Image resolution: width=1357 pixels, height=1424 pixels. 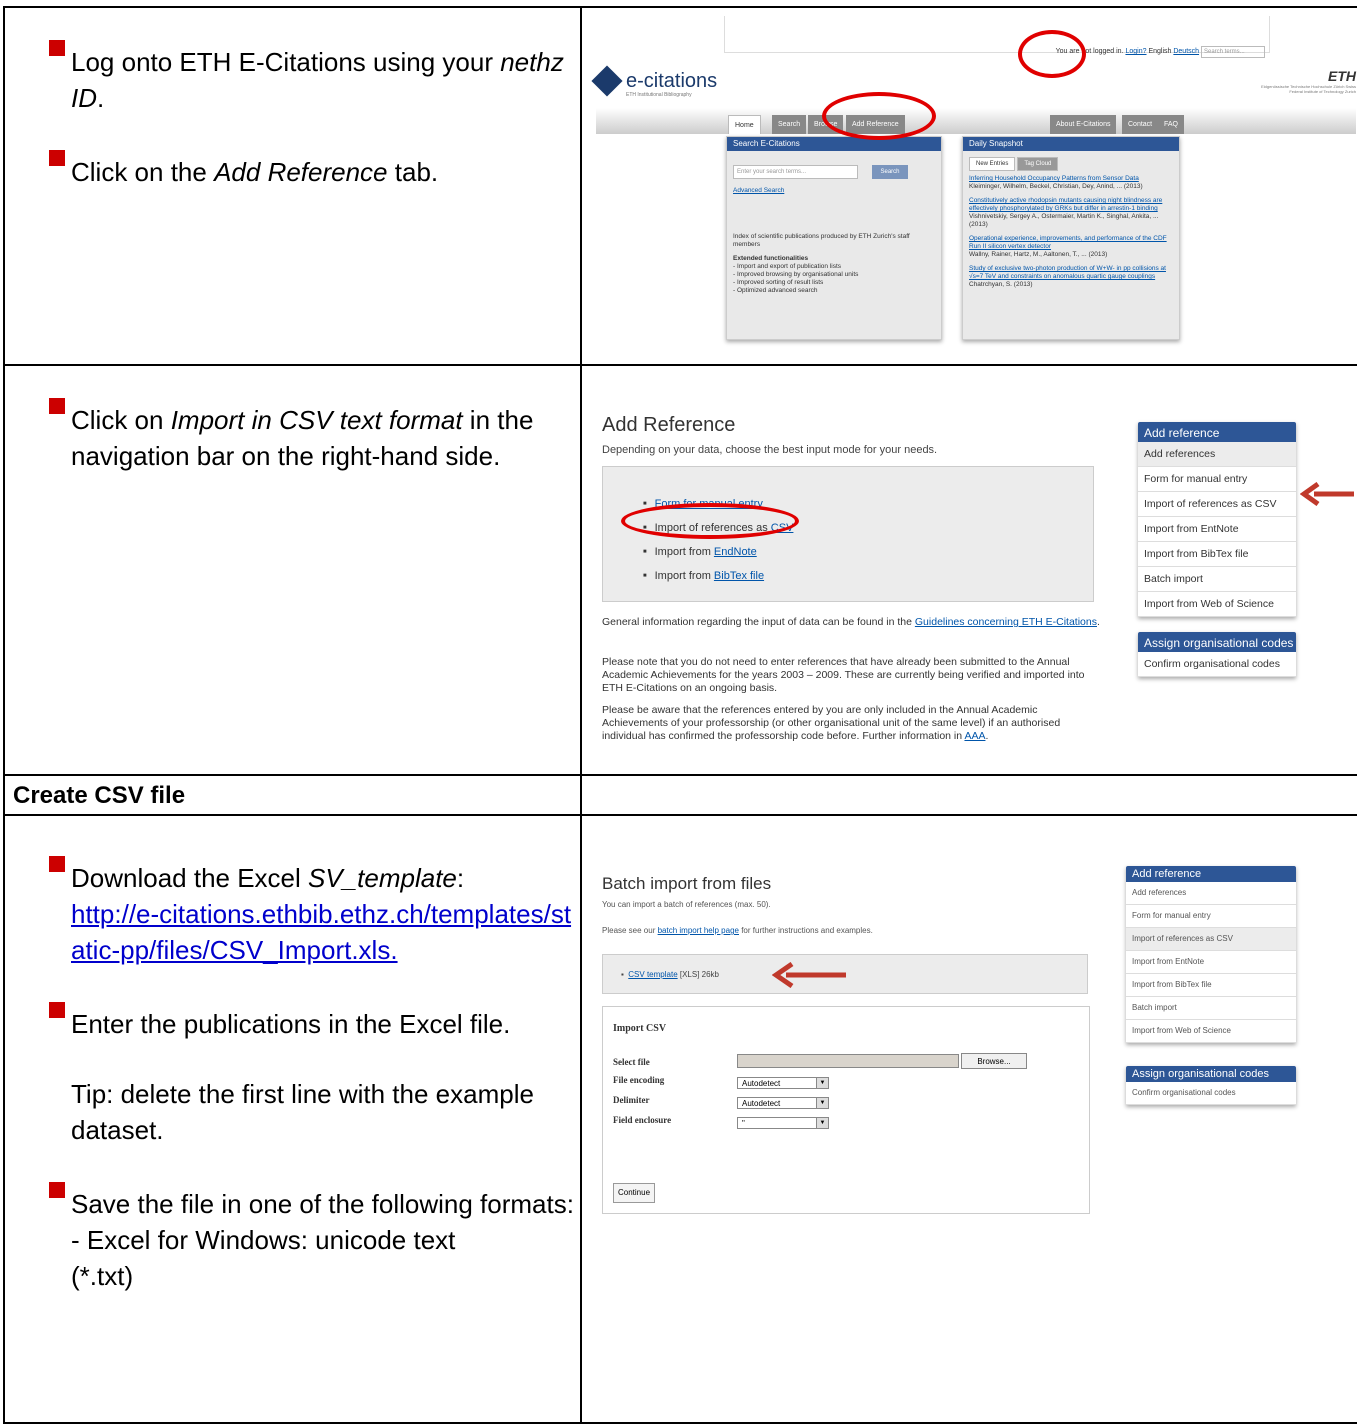 I want to click on tab-faq: FAQ, so click(x=1171, y=124).